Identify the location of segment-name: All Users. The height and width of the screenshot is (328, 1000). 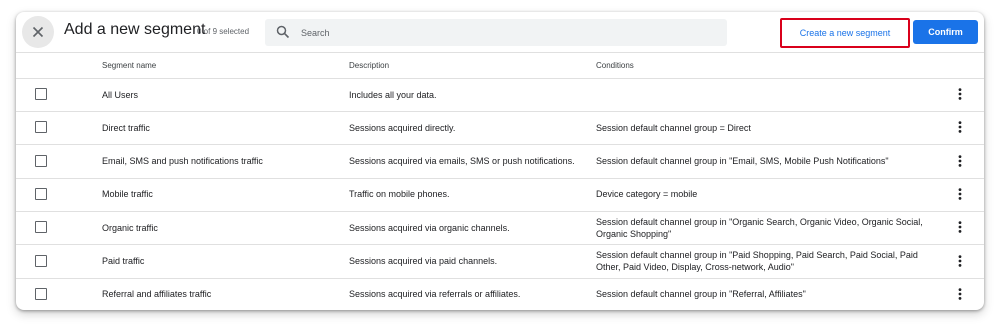
(120, 94).